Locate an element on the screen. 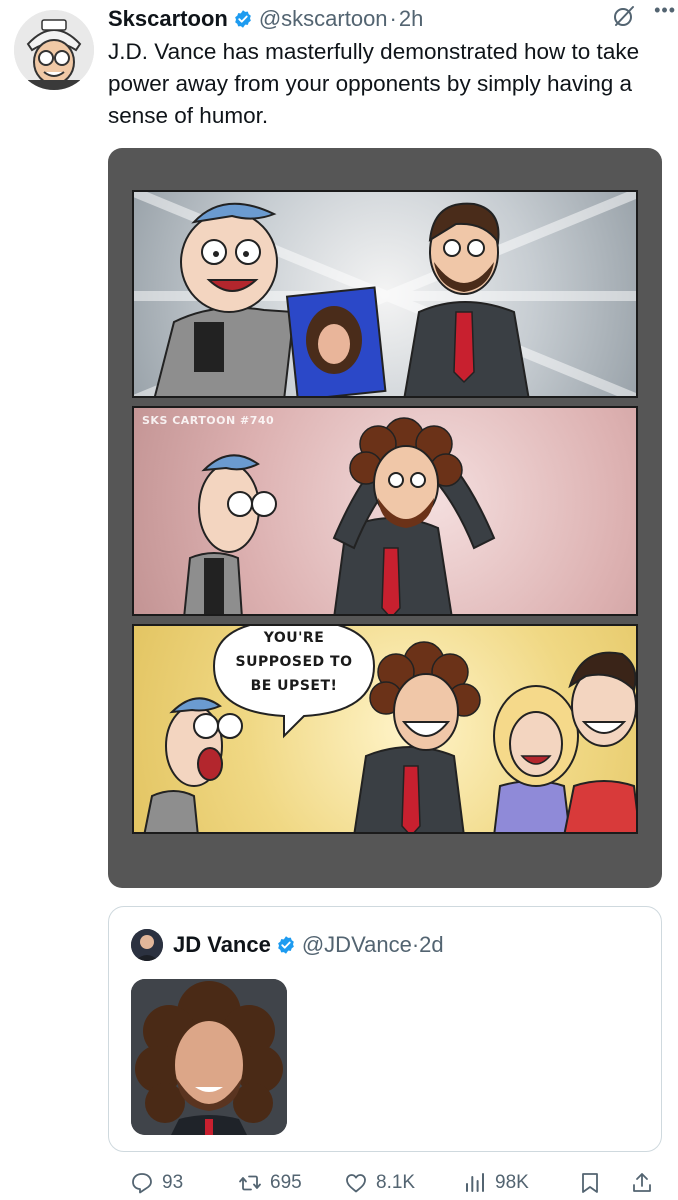  author-handle: @skscartoon is located at coordinates (323, 19).